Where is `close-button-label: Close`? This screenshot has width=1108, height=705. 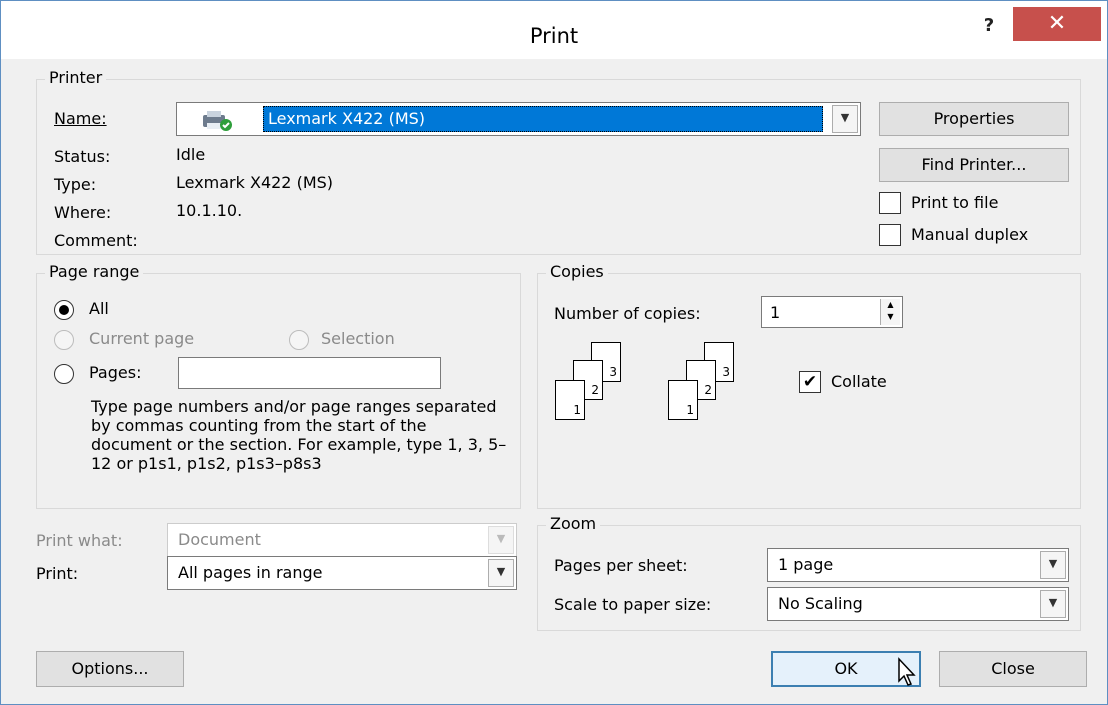 close-button-label: Close is located at coordinates (1013, 668).